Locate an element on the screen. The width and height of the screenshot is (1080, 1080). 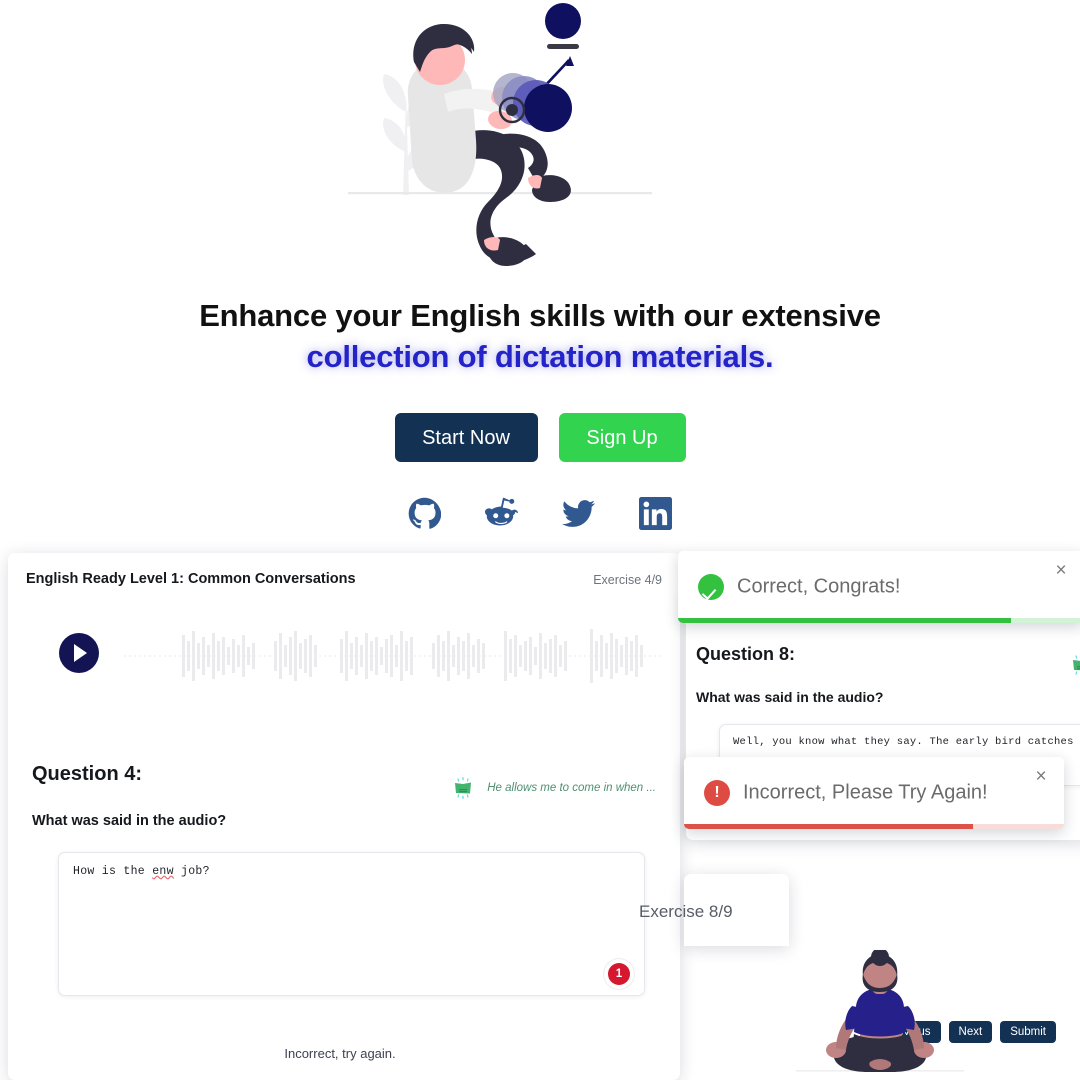
start-now-button: Start Now is located at coordinates (466, 437).